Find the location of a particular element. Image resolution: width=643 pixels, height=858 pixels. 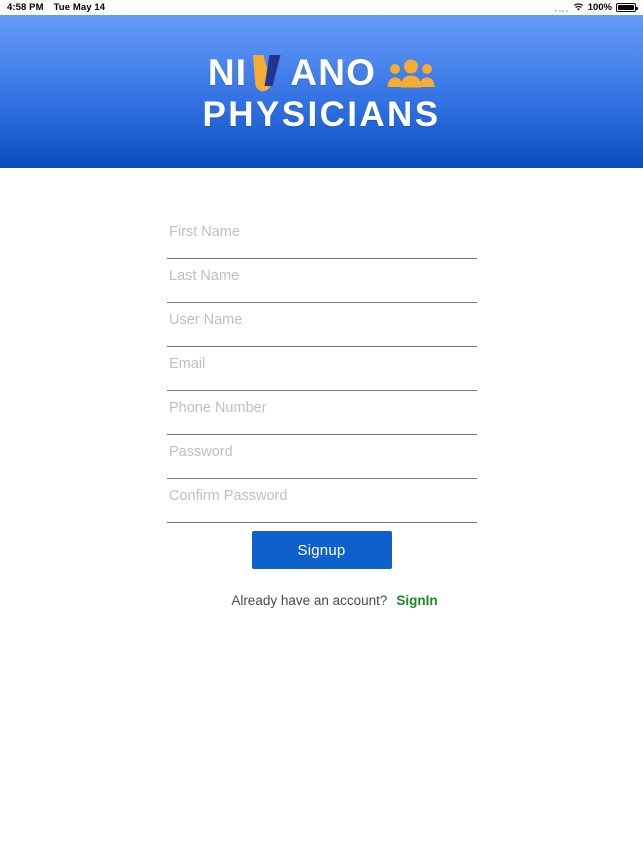

field-user-name is located at coordinates (322, 325).